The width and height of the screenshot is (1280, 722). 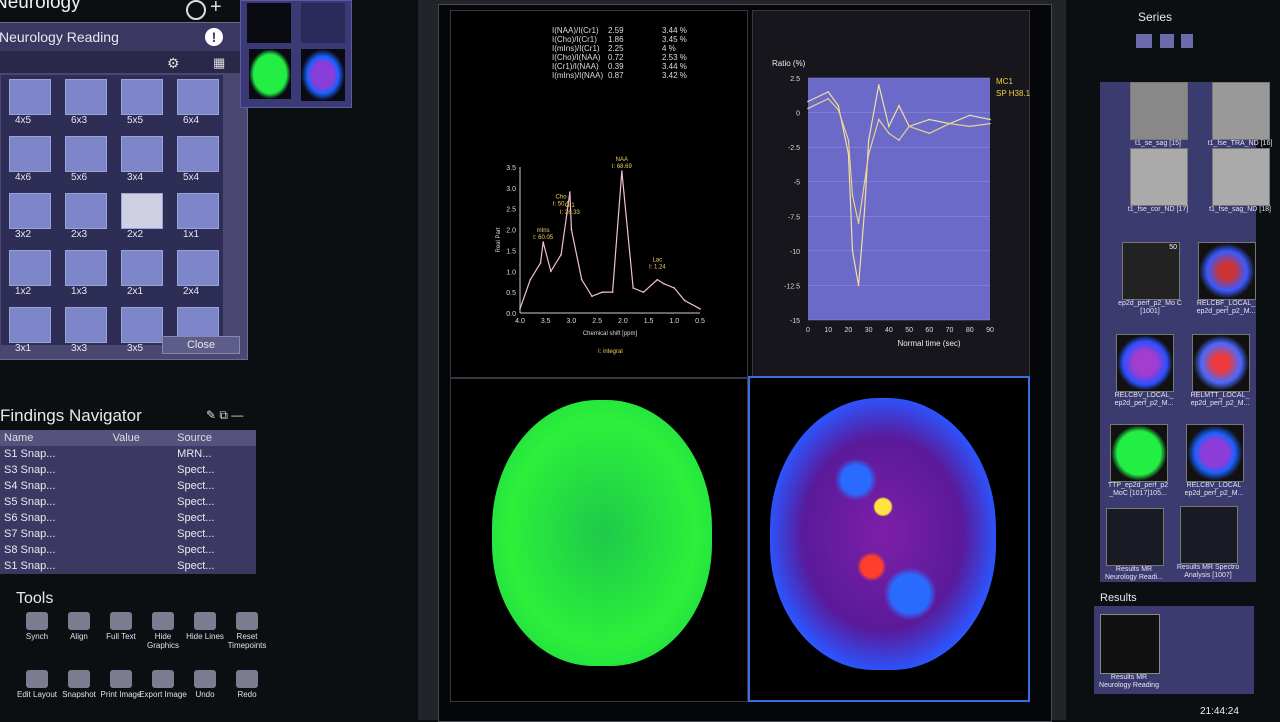 I want to click on layout-option-1x1, so click(x=198, y=211).